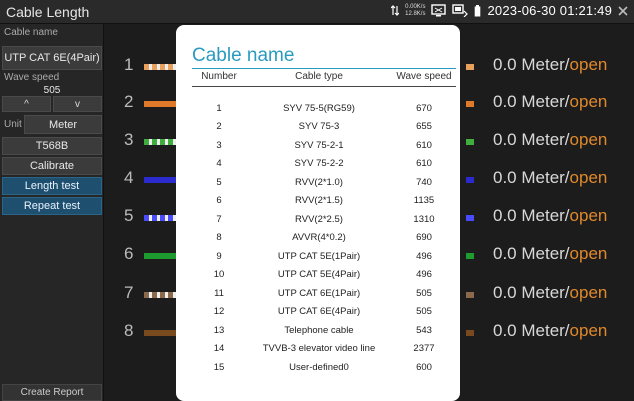 The width and height of the screenshot is (634, 401). Describe the element at coordinates (32, 77) in the screenshot. I see `wave-speed-label: Wave speed` at that location.